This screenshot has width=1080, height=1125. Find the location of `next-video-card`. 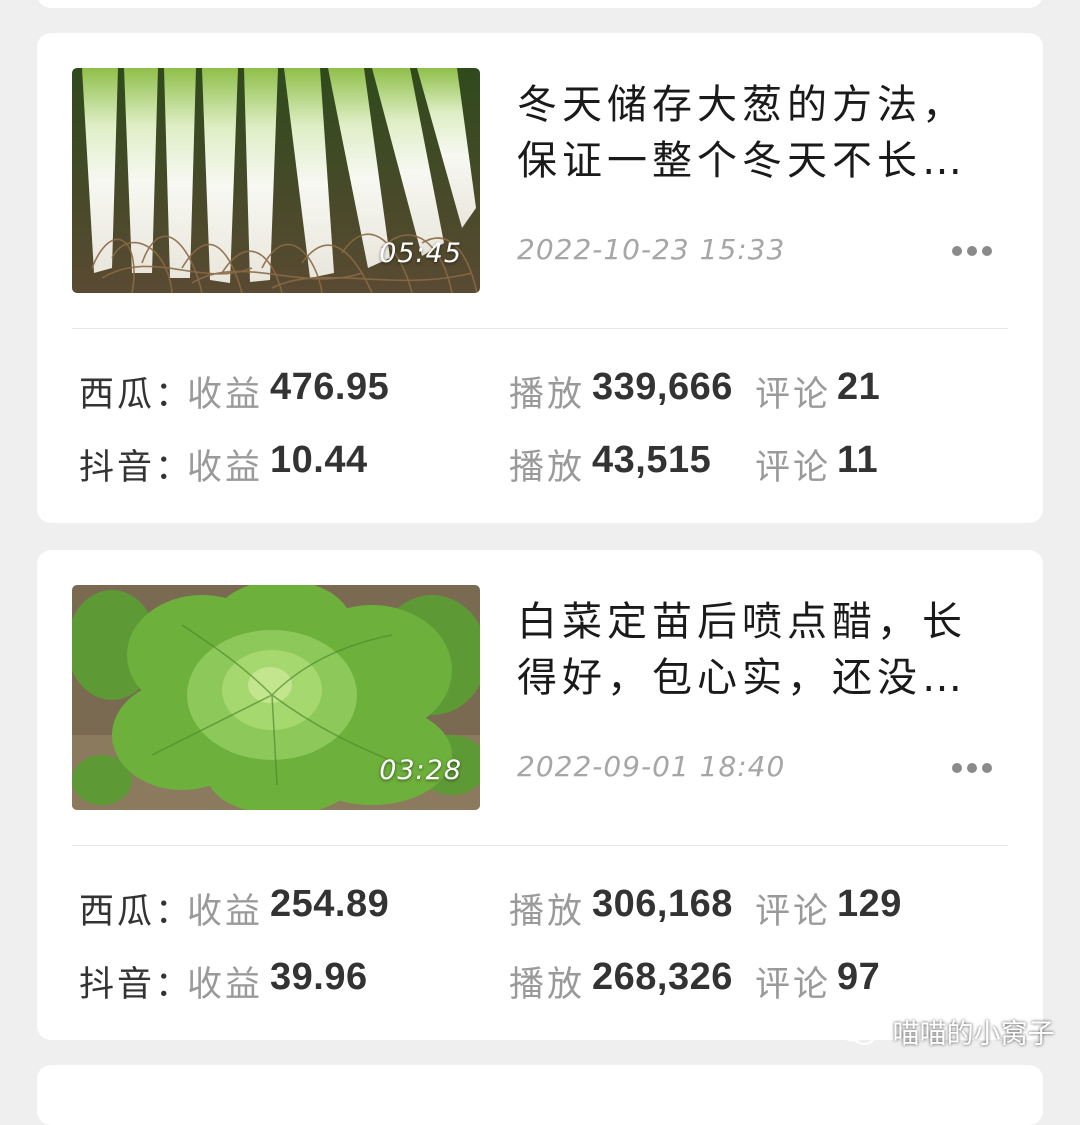

next-video-card is located at coordinates (540, 1095).